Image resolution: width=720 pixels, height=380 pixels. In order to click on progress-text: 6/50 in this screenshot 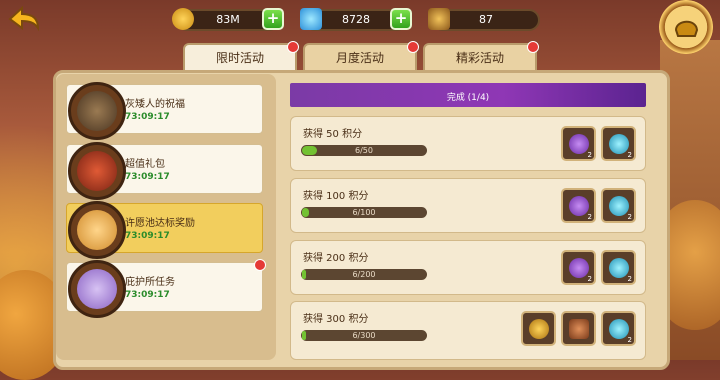, I will do `click(364, 150)`.